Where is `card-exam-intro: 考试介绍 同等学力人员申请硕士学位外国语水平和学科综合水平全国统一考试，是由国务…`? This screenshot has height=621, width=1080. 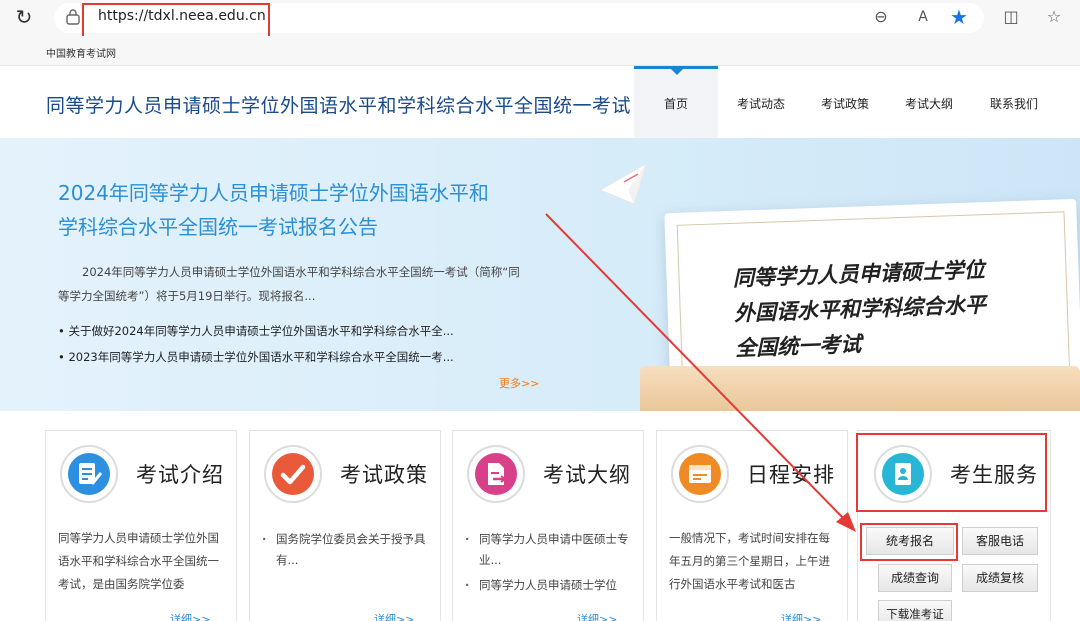 card-exam-intro: 考试介绍 同等学力人员申请硕士学位外国语水平和学科综合水平全国统一考试，是由国务… is located at coordinates (141, 525).